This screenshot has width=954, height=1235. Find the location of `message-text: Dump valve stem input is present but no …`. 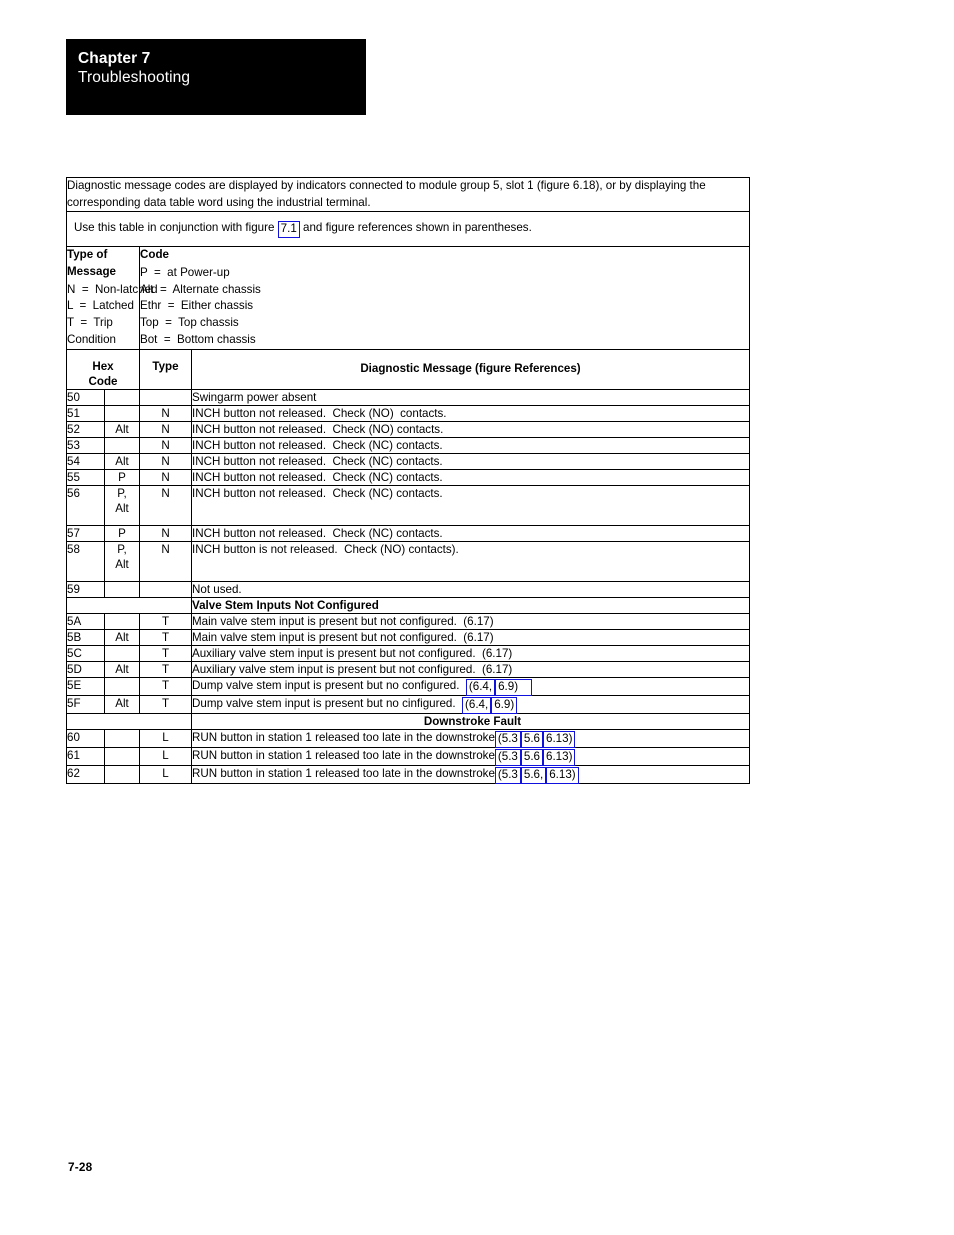

message-text: Dump valve stem input is present but no … is located at coordinates (329, 685).